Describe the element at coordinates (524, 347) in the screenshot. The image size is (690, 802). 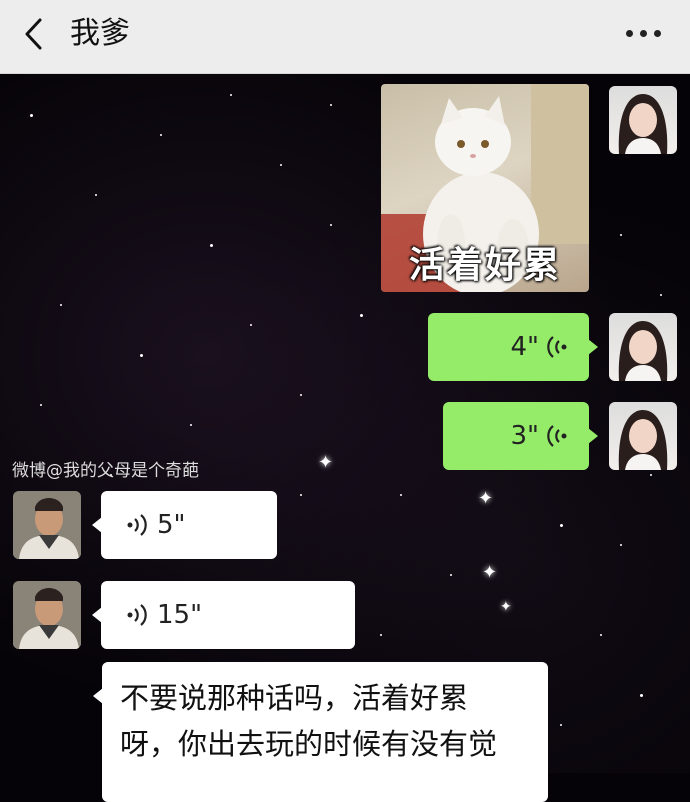
I see `voice-duration: 4"` at that location.